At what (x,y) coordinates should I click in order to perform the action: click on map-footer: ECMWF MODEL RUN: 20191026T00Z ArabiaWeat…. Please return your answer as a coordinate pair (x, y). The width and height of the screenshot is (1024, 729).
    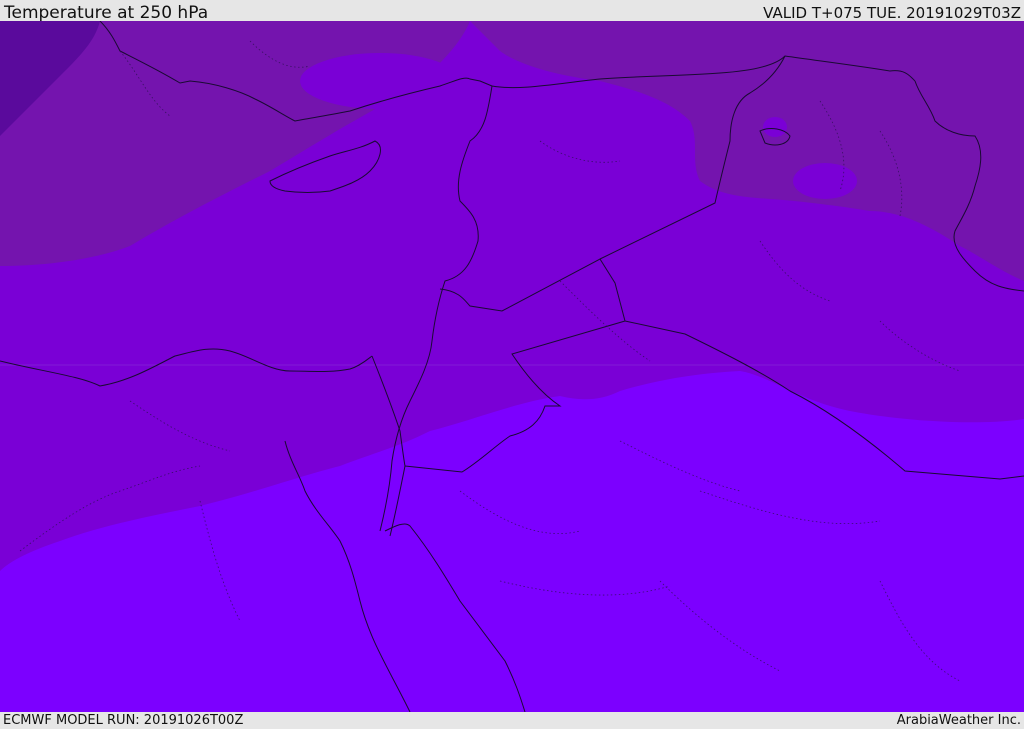
    Looking at the image, I should click on (512, 720).